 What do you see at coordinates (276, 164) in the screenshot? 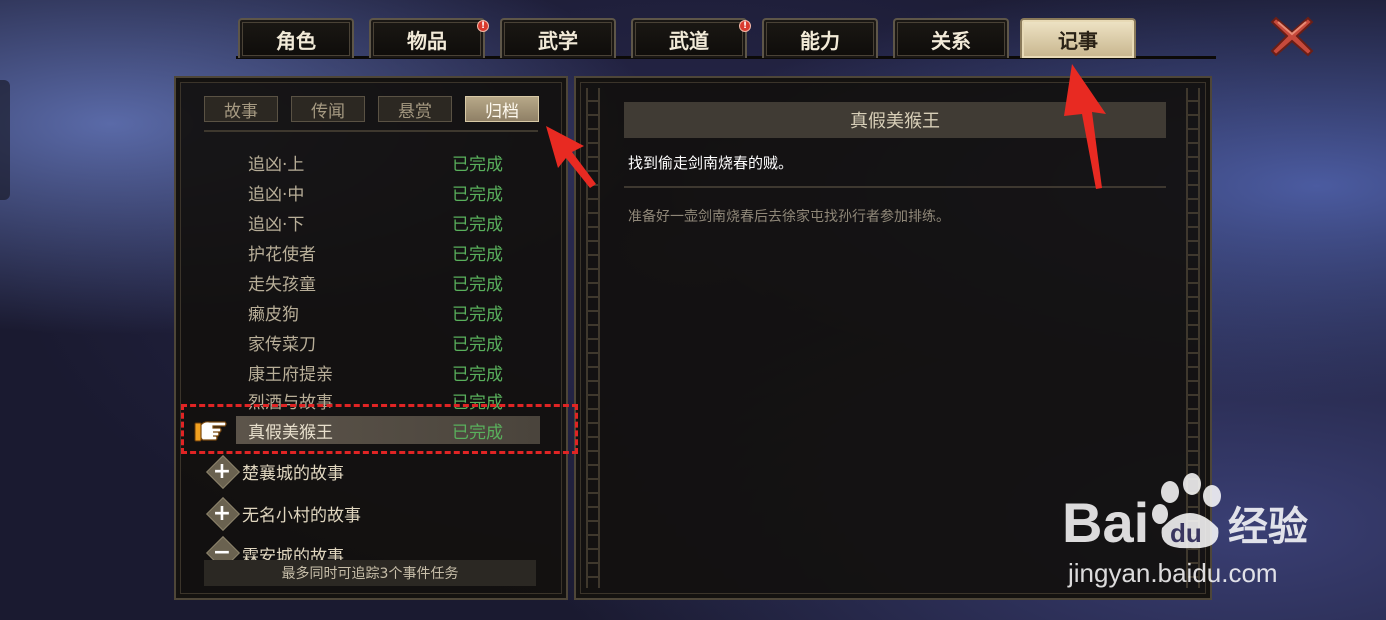
I see `quest-name: 追凶·上` at bounding box center [276, 164].